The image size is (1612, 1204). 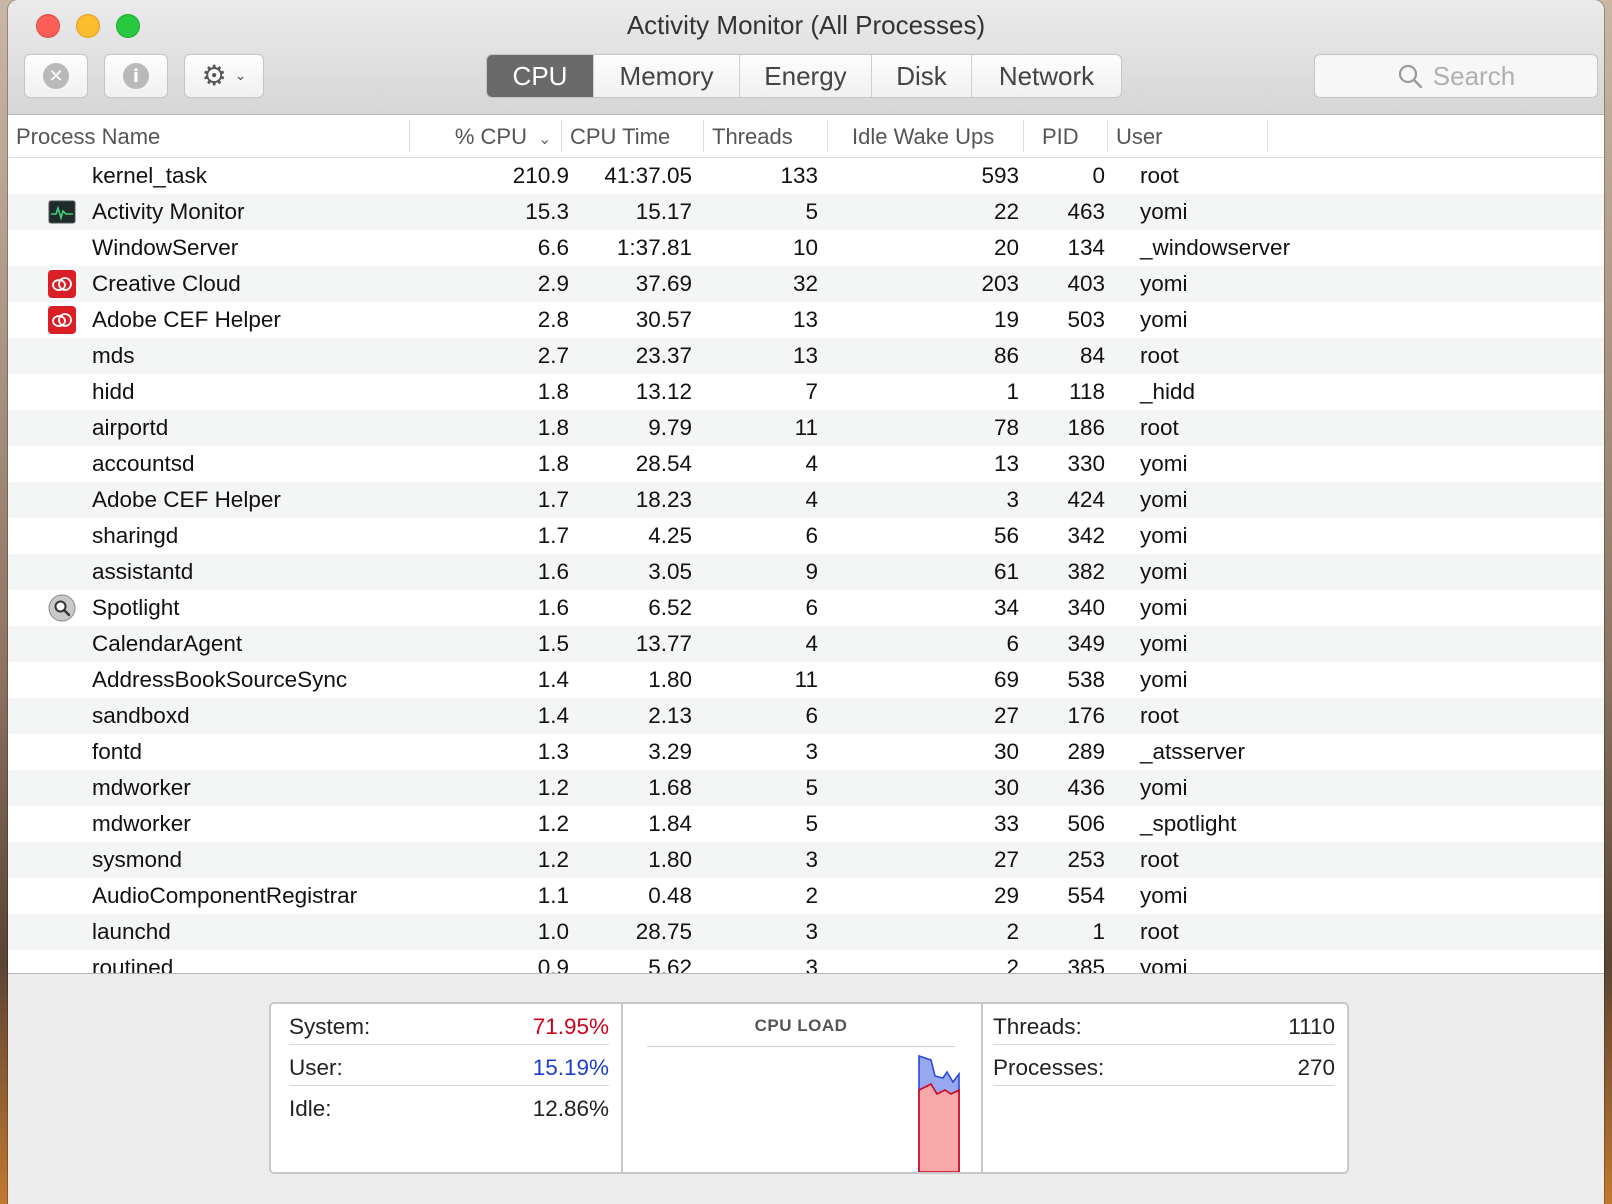 I want to click on idle-wake-ups-cell: 6, so click(x=1012, y=643).